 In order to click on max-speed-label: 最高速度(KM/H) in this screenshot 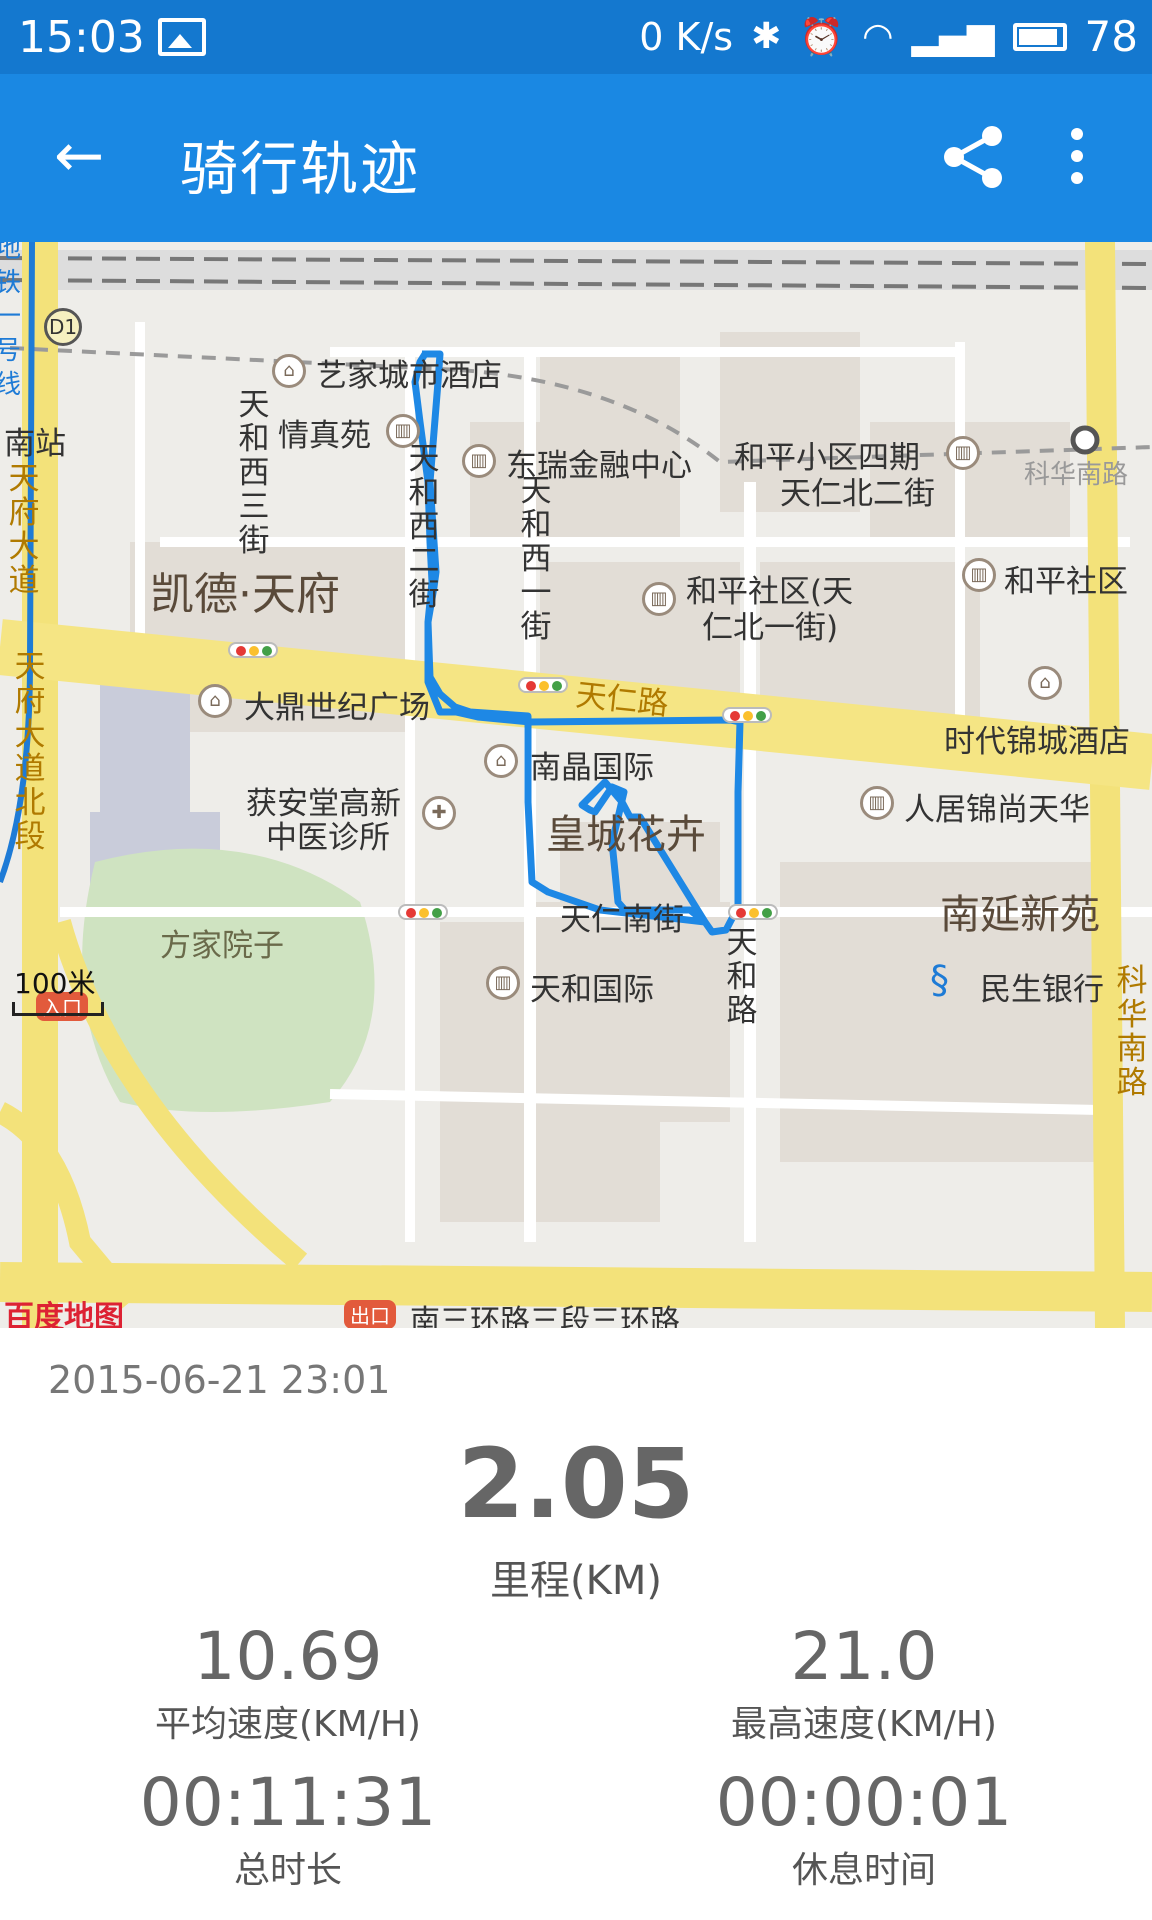, I will do `click(864, 1724)`.